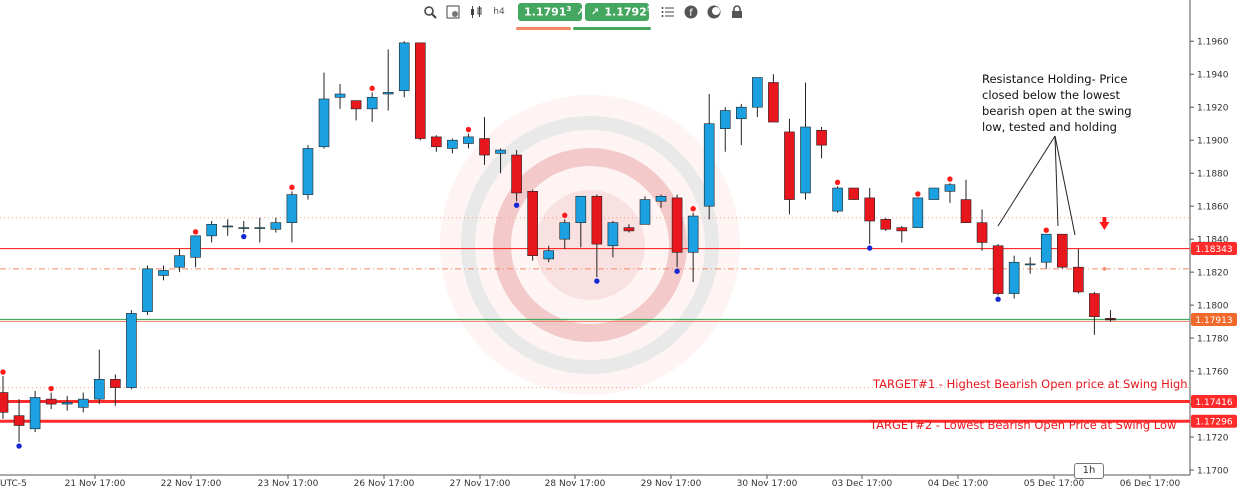 The image size is (1237, 489). Describe the element at coordinates (1214, 401) in the screenshot. I see `price-tag: 1.17416` at that location.